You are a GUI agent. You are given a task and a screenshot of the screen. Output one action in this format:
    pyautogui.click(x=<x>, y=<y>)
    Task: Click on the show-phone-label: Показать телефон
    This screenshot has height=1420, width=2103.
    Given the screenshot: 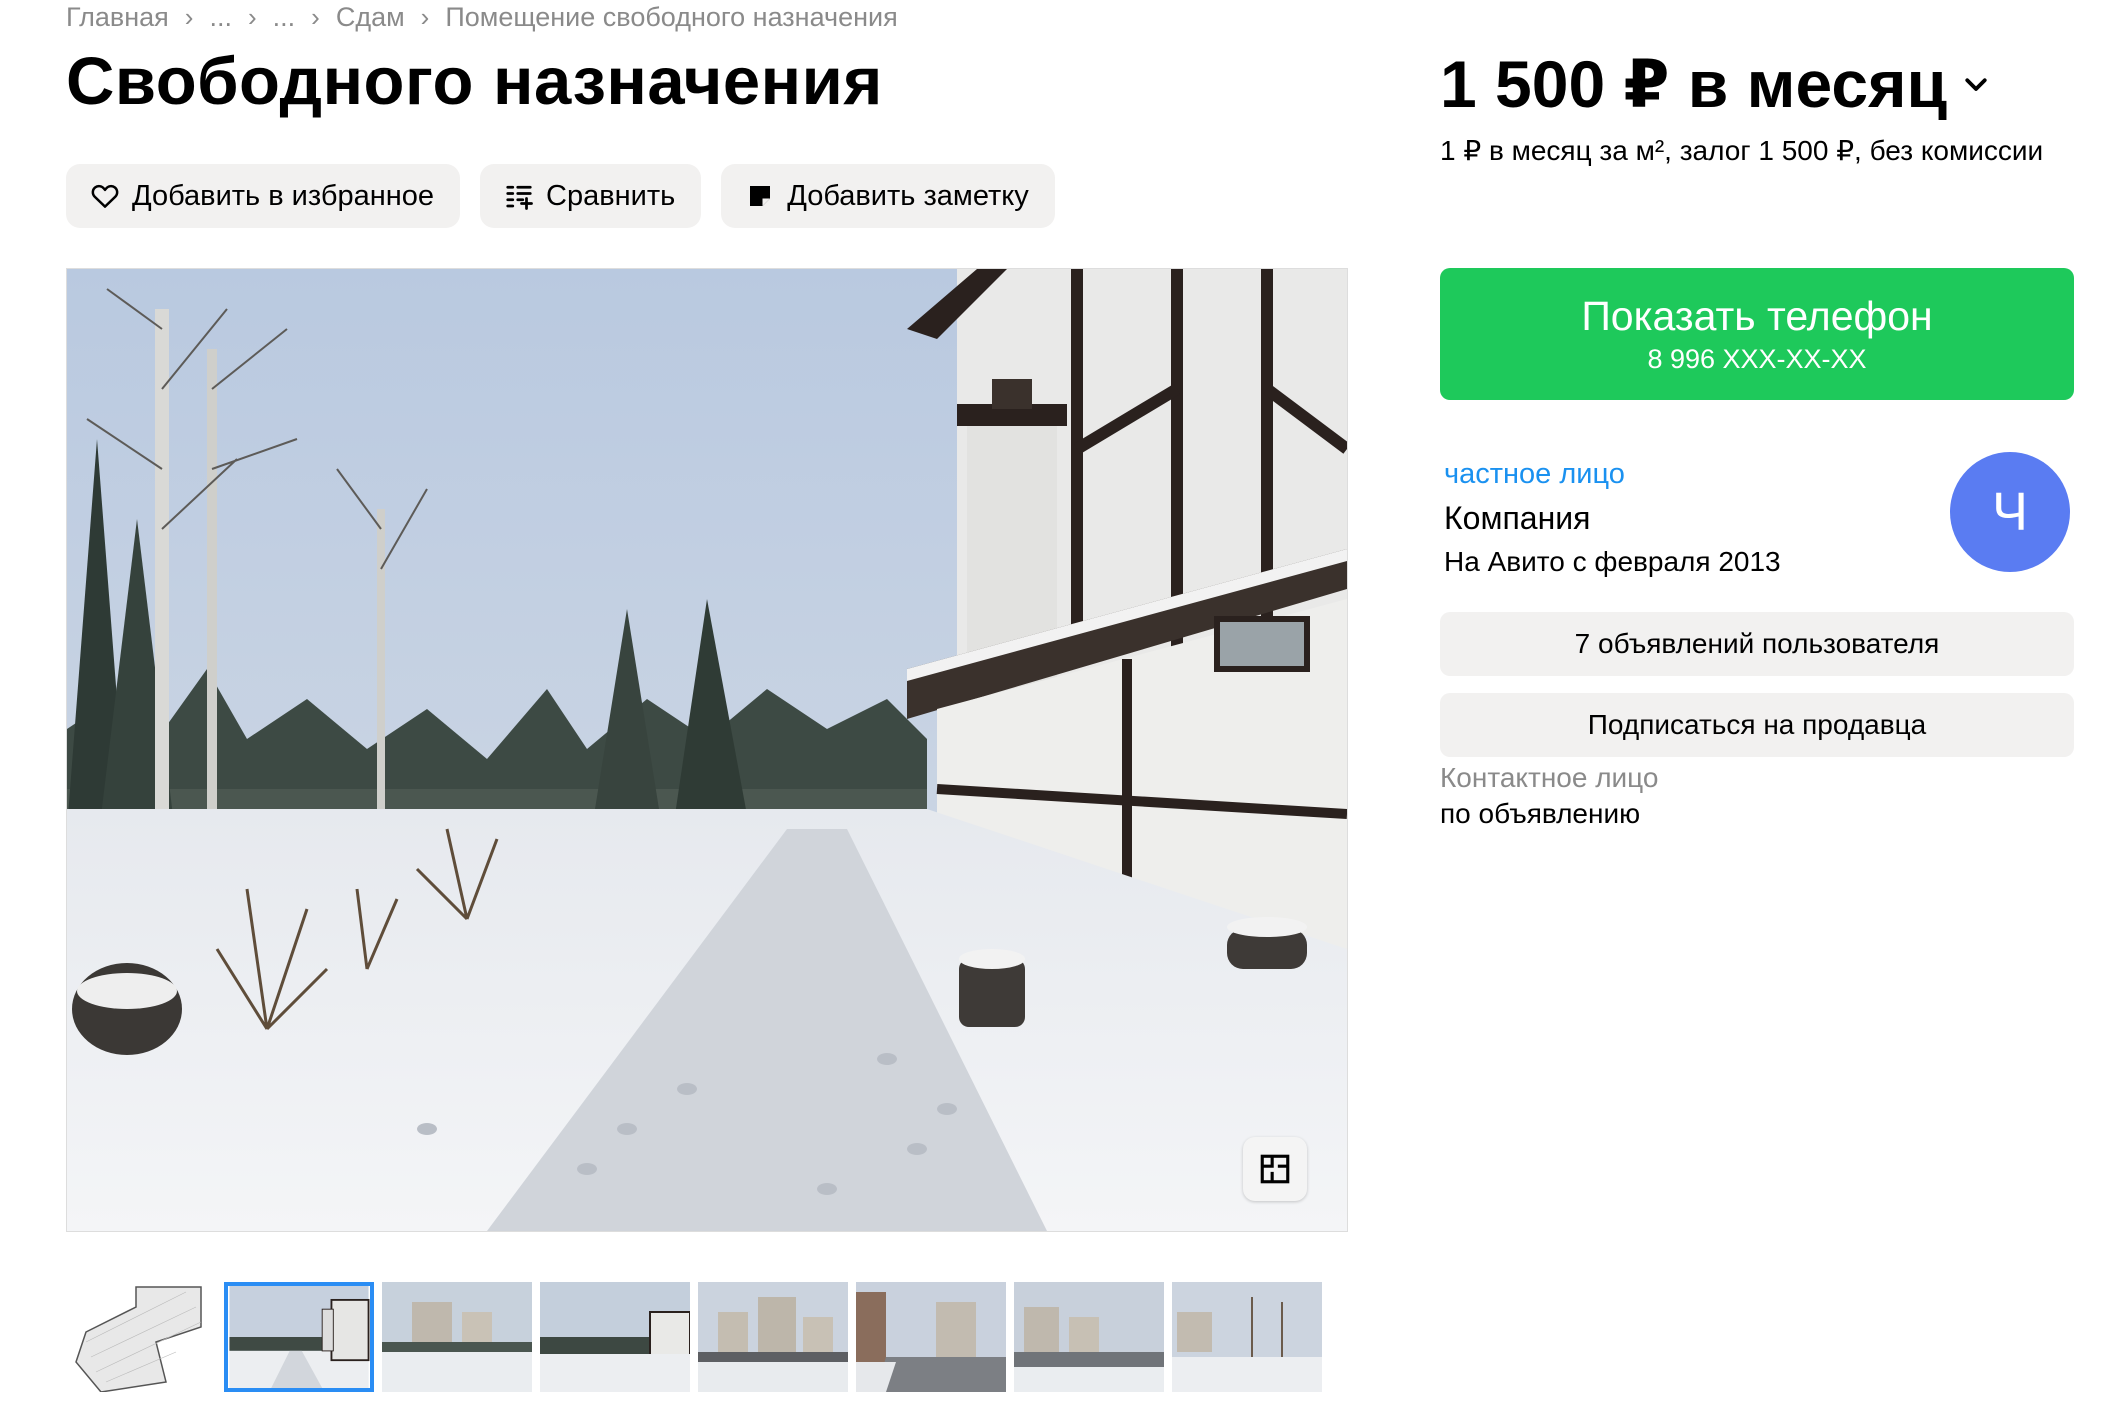 What is the action you would take?
    pyautogui.click(x=1757, y=316)
    